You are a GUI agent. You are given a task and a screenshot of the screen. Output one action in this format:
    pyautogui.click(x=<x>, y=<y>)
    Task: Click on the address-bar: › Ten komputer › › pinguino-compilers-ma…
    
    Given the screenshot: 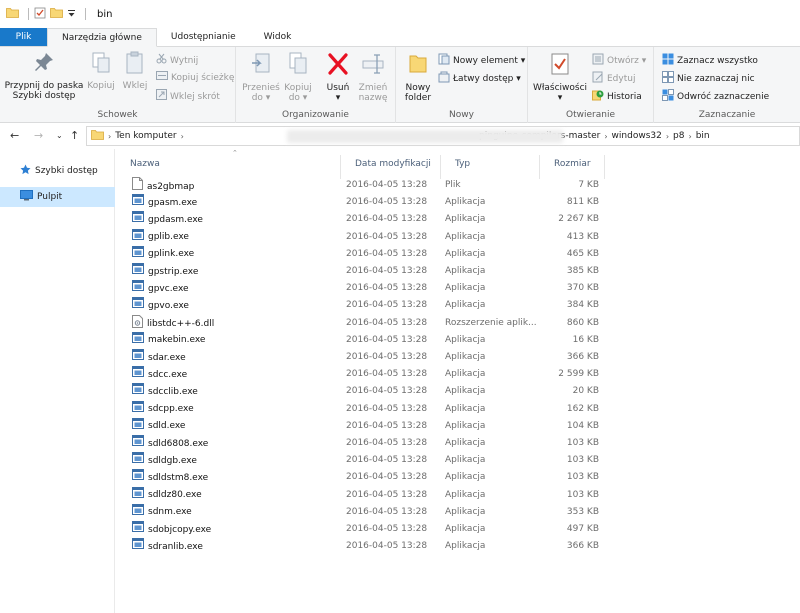 What is the action you would take?
    pyautogui.click(x=443, y=136)
    